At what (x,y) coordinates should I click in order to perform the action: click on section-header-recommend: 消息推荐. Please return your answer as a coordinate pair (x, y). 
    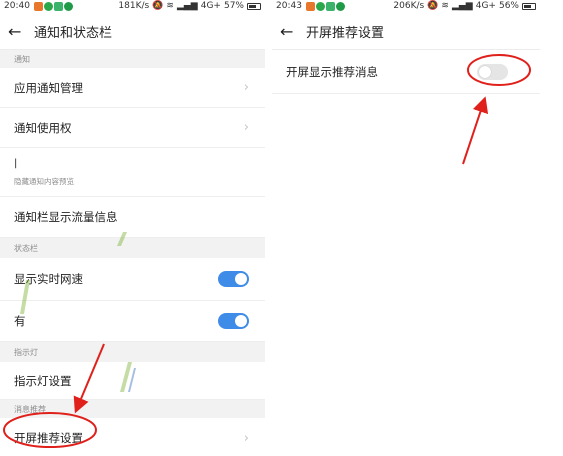
    Looking at the image, I should click on (132, 409).